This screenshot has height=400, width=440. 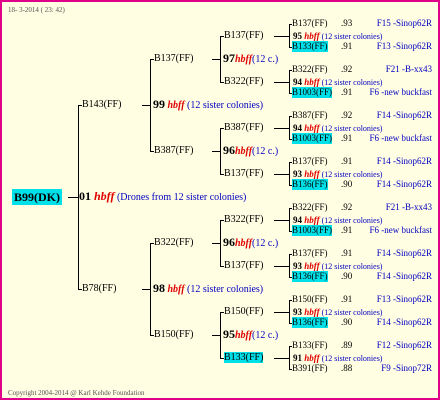 I want to click on drone-note: (Drones from 12 sister colonies), so click(x=180, y=197).